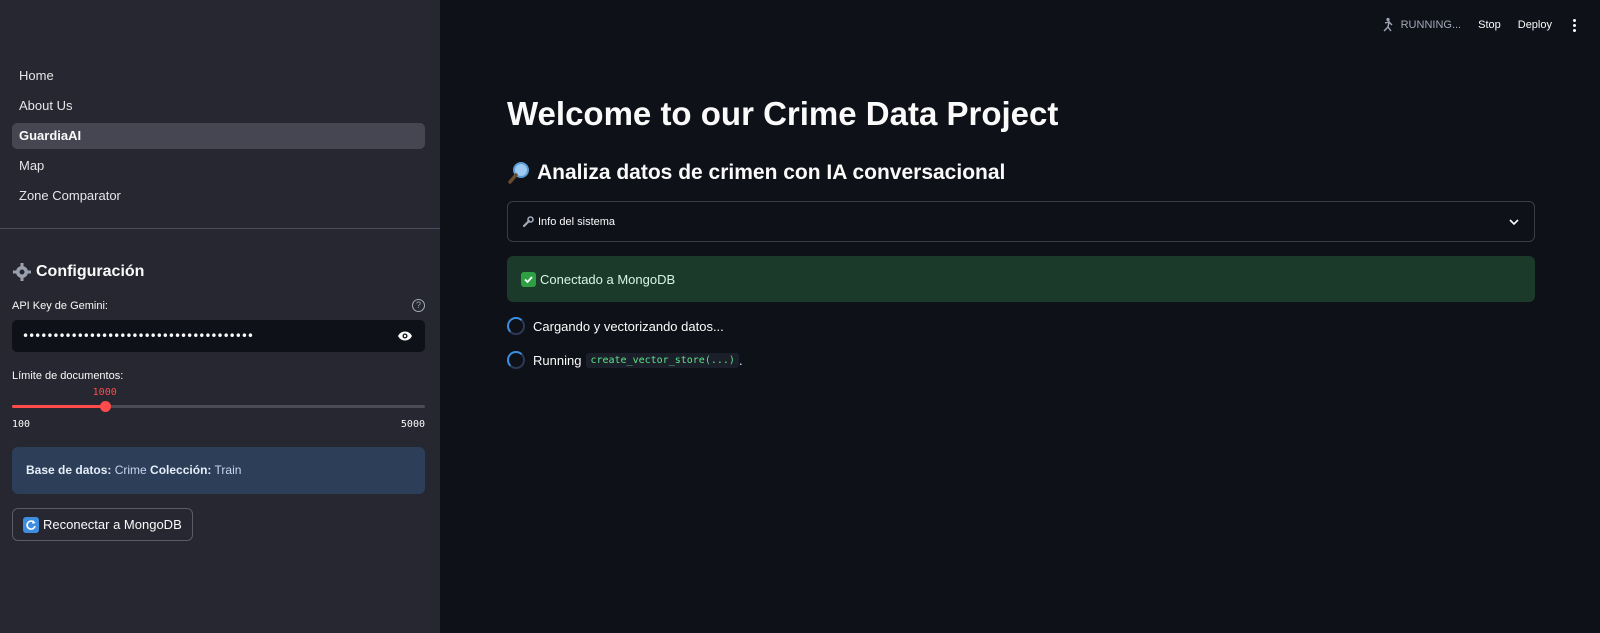 The width and height of the screenshot is (1600, 633). Describe the element at coordinates (112, 524) in the screenshot. I see `reconnect-label: Reconectar a MongoDB` at that location.